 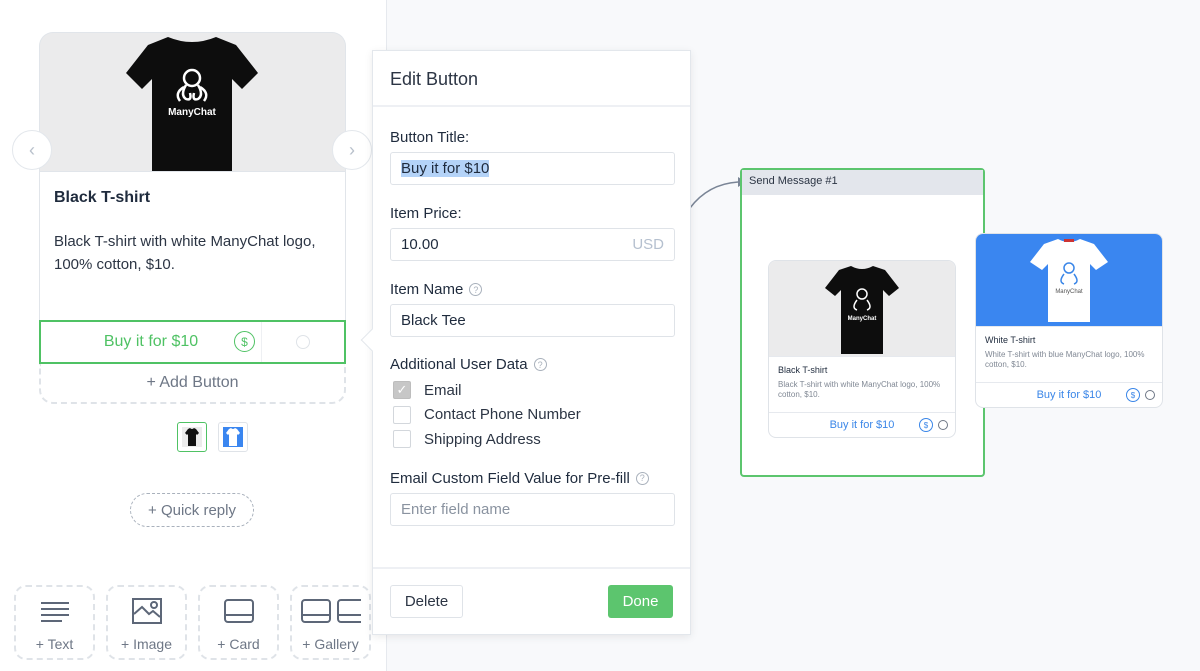 I want to click on email-custom-field-placeholder: Enter field name, so click(x=456, y=509).